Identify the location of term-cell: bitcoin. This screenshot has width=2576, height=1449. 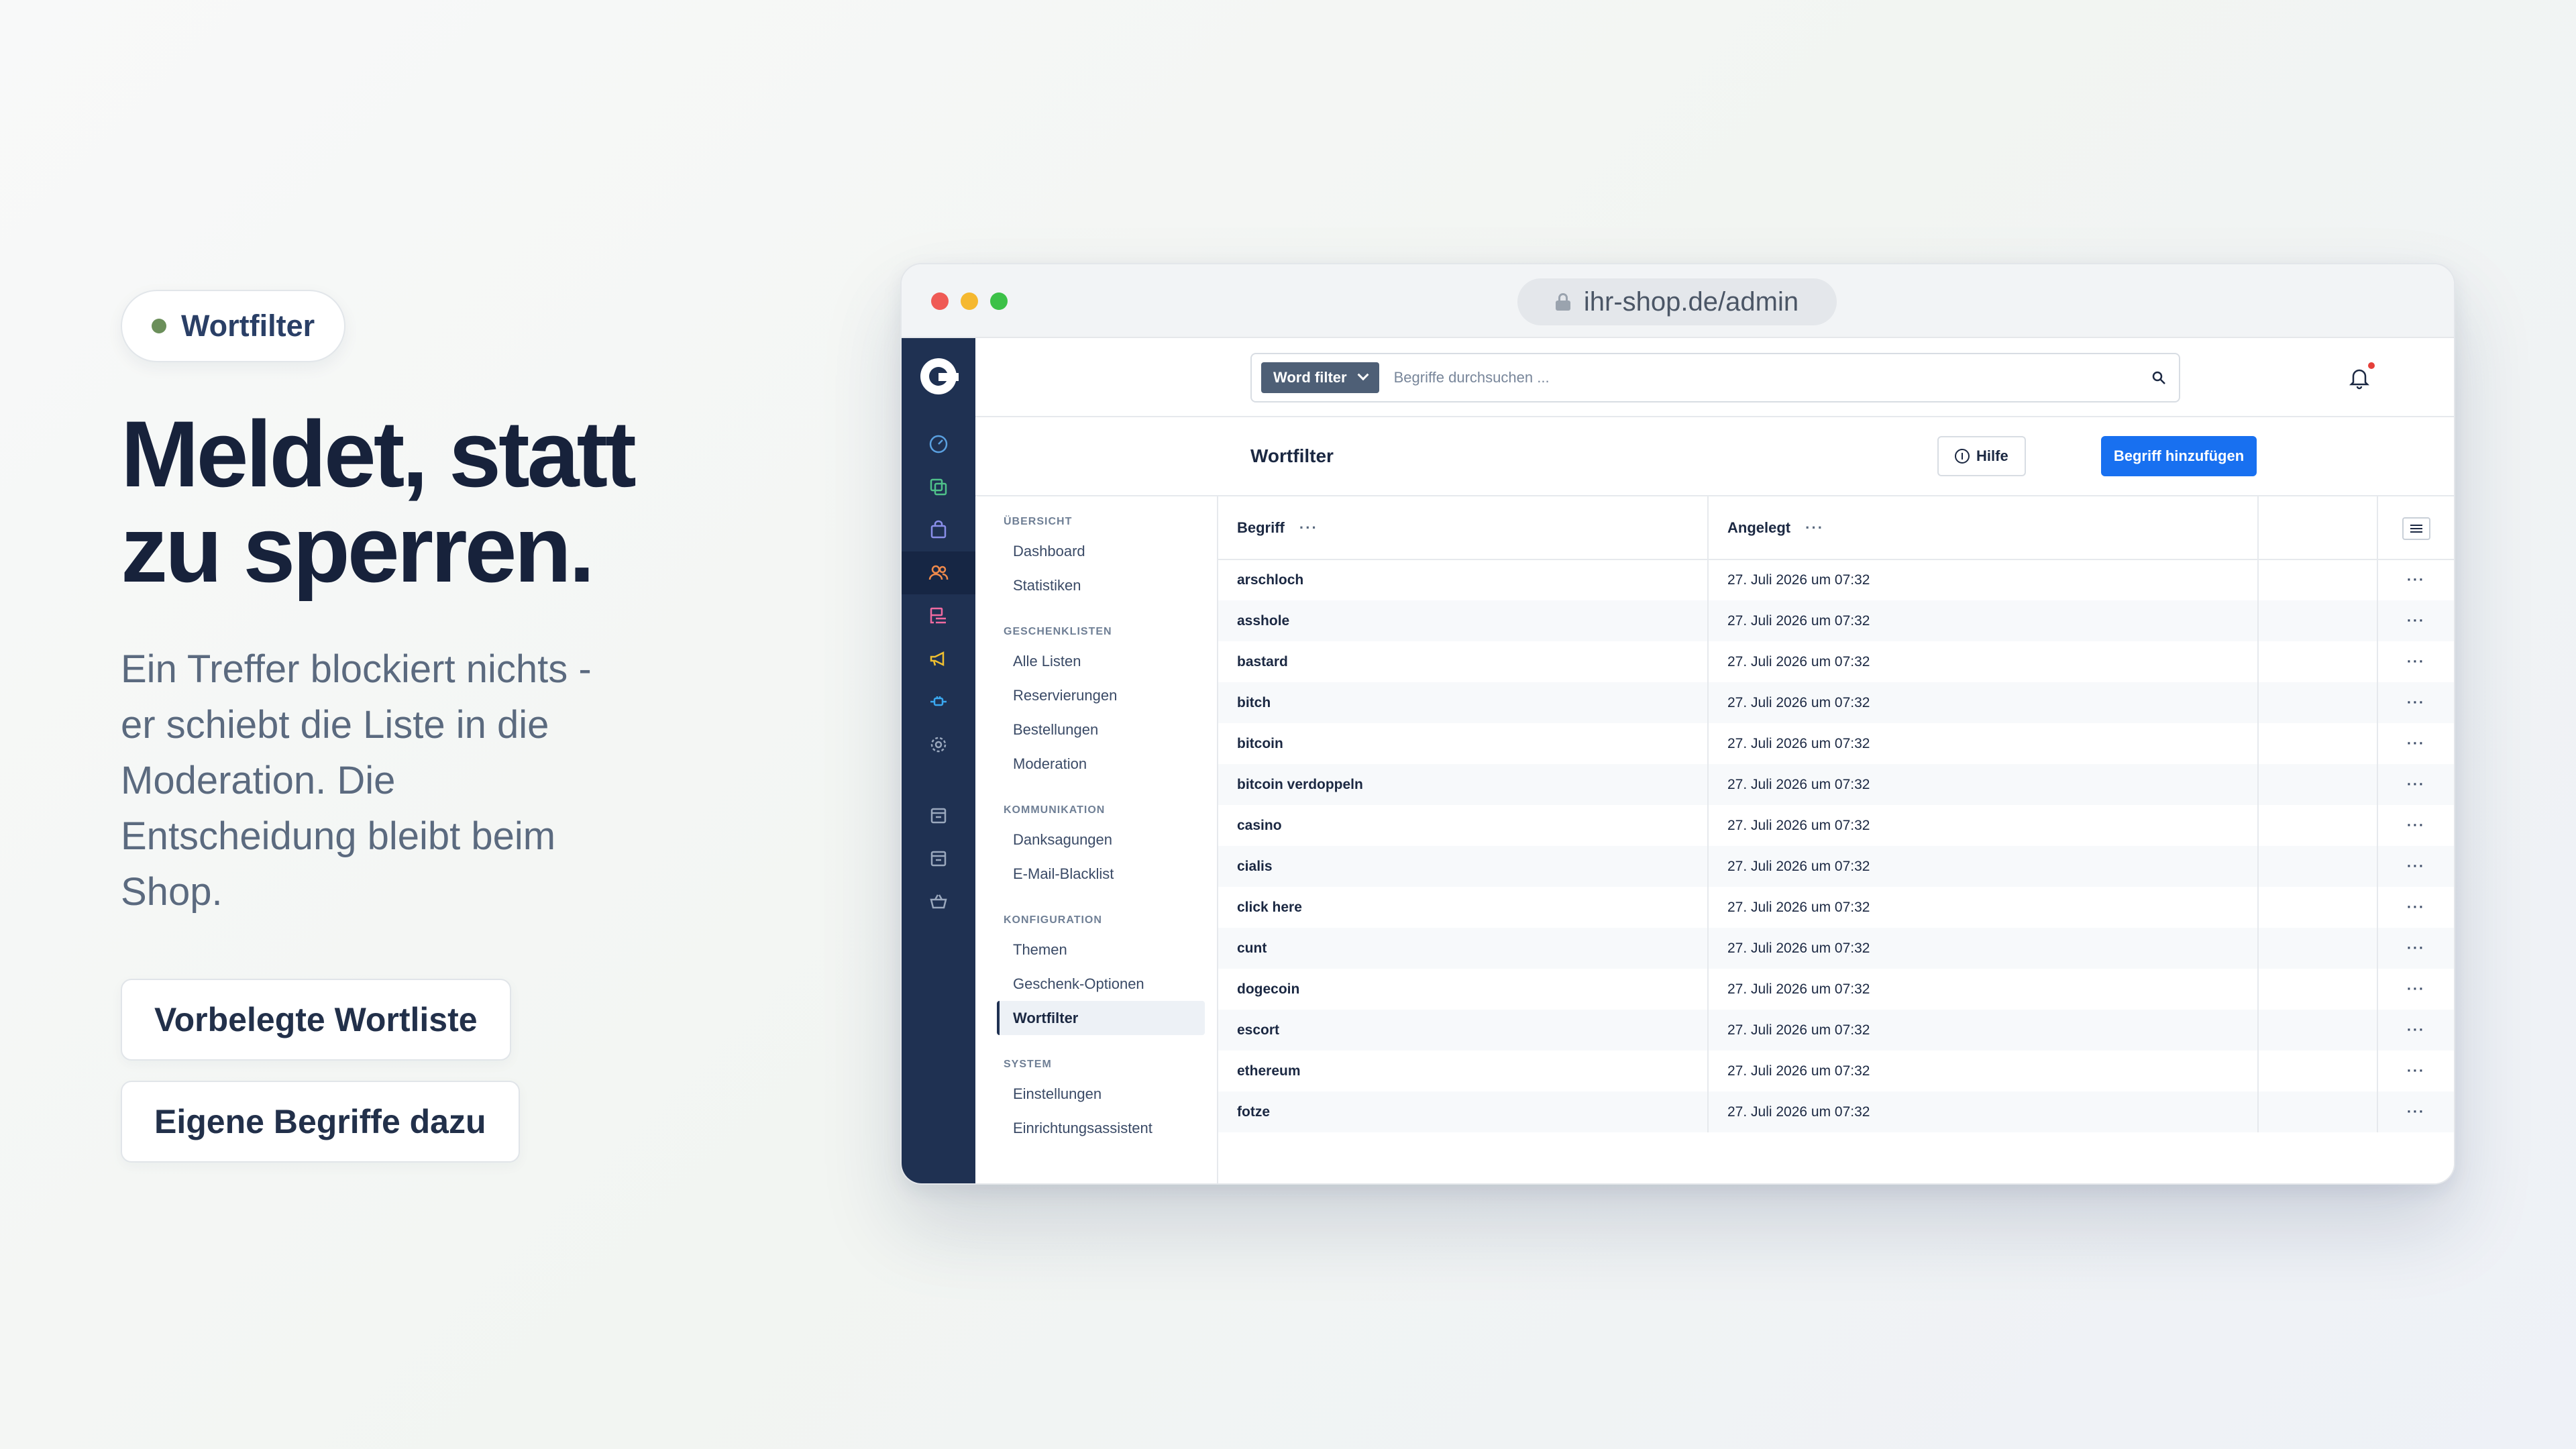
(1260, 743).